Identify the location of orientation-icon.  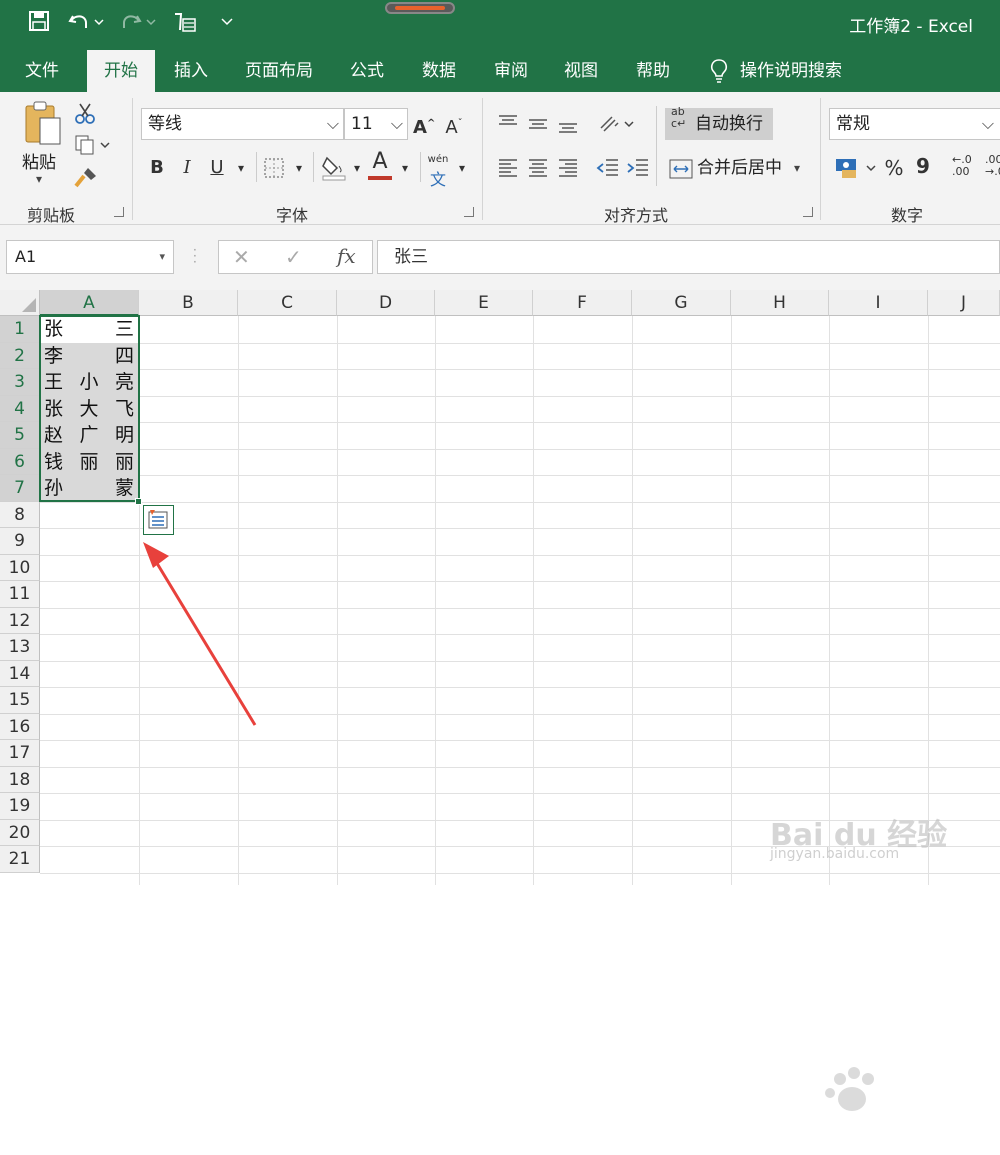
(616, 126).